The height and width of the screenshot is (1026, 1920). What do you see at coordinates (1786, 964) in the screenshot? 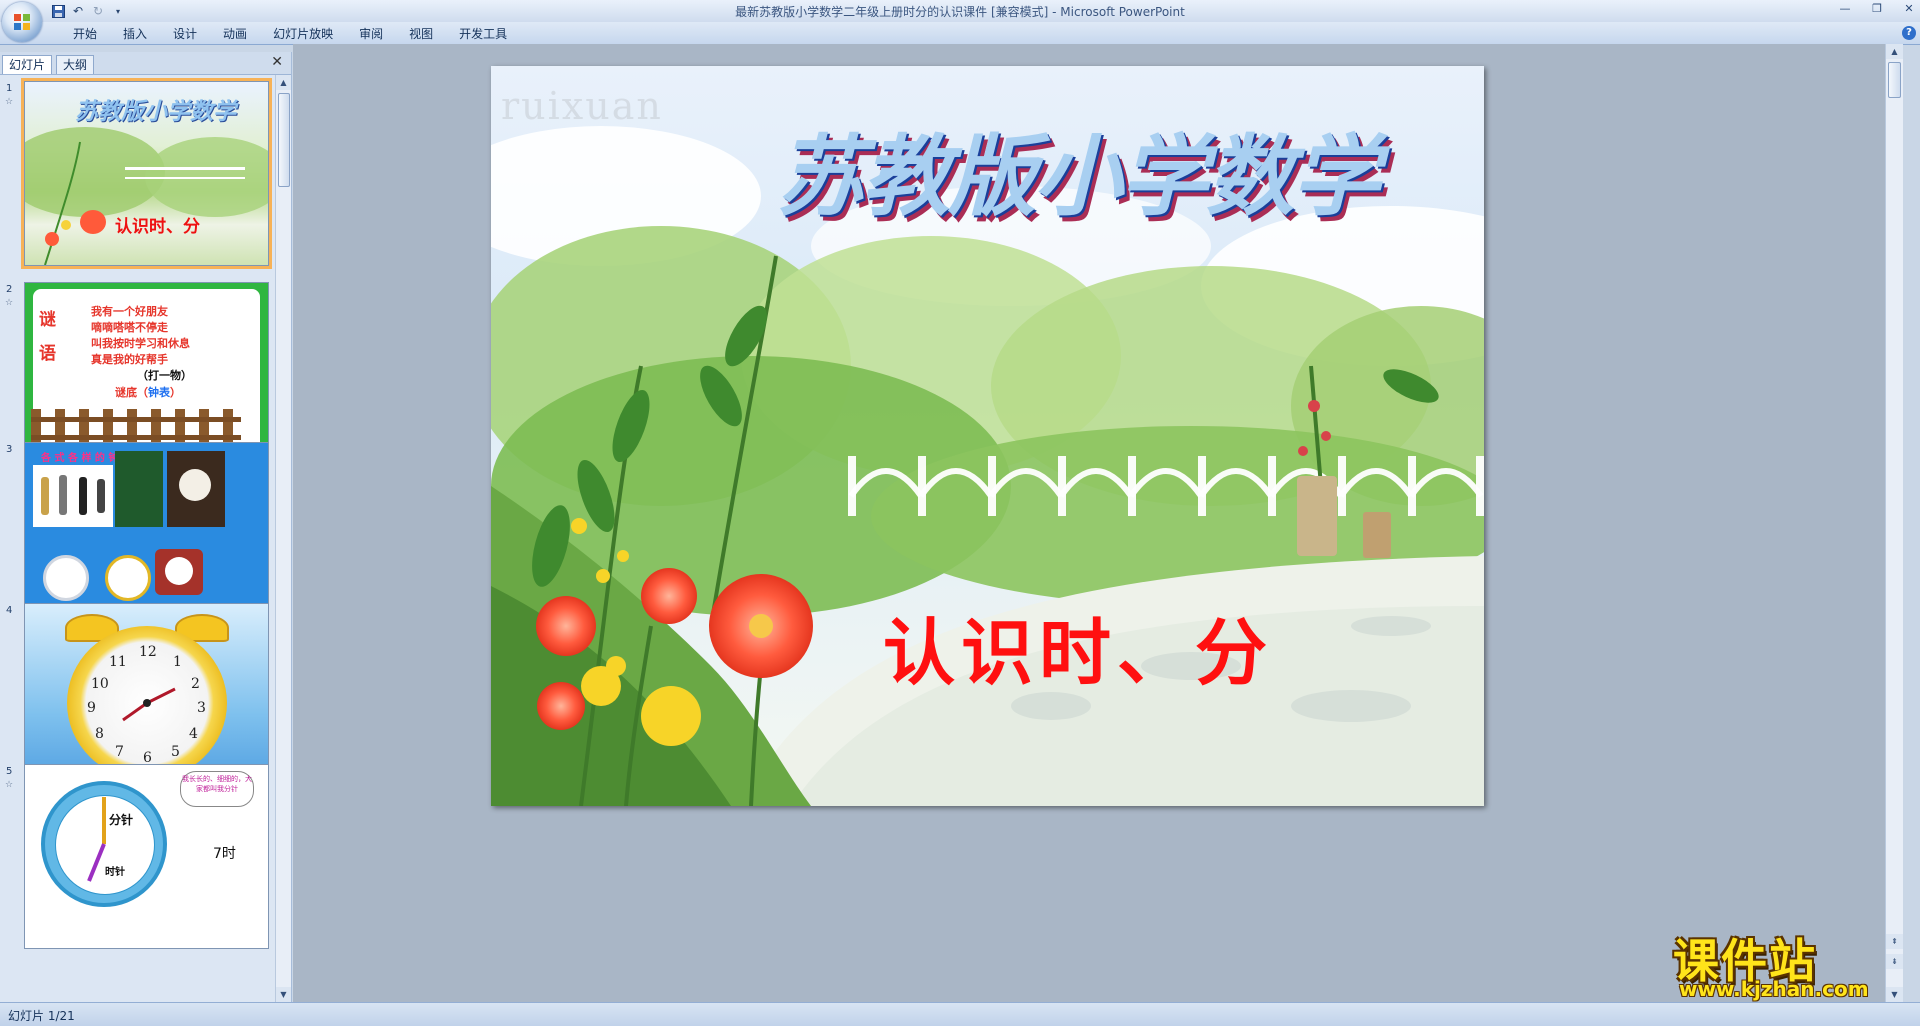
I see `site-logo: 课件站 www.kjzhan.com` at bounding box center [1786, 964].